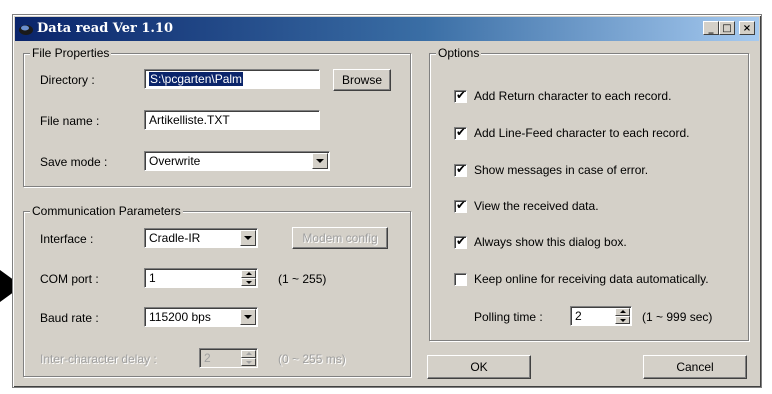  I want to click on com-port-value: 1, so click(152, 278).